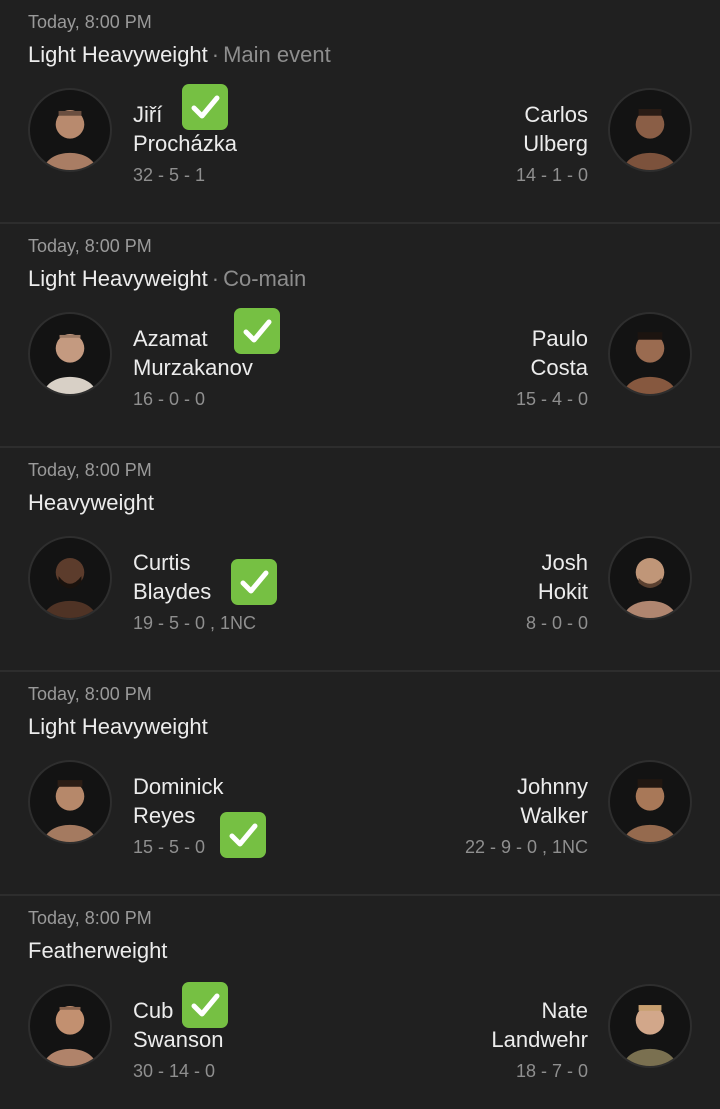 Image resolution: width=720 pixels, height=1109 pixels. I want to click on fighter-record: 19 - 5 - 0 , 1NC, so click(195, 623).